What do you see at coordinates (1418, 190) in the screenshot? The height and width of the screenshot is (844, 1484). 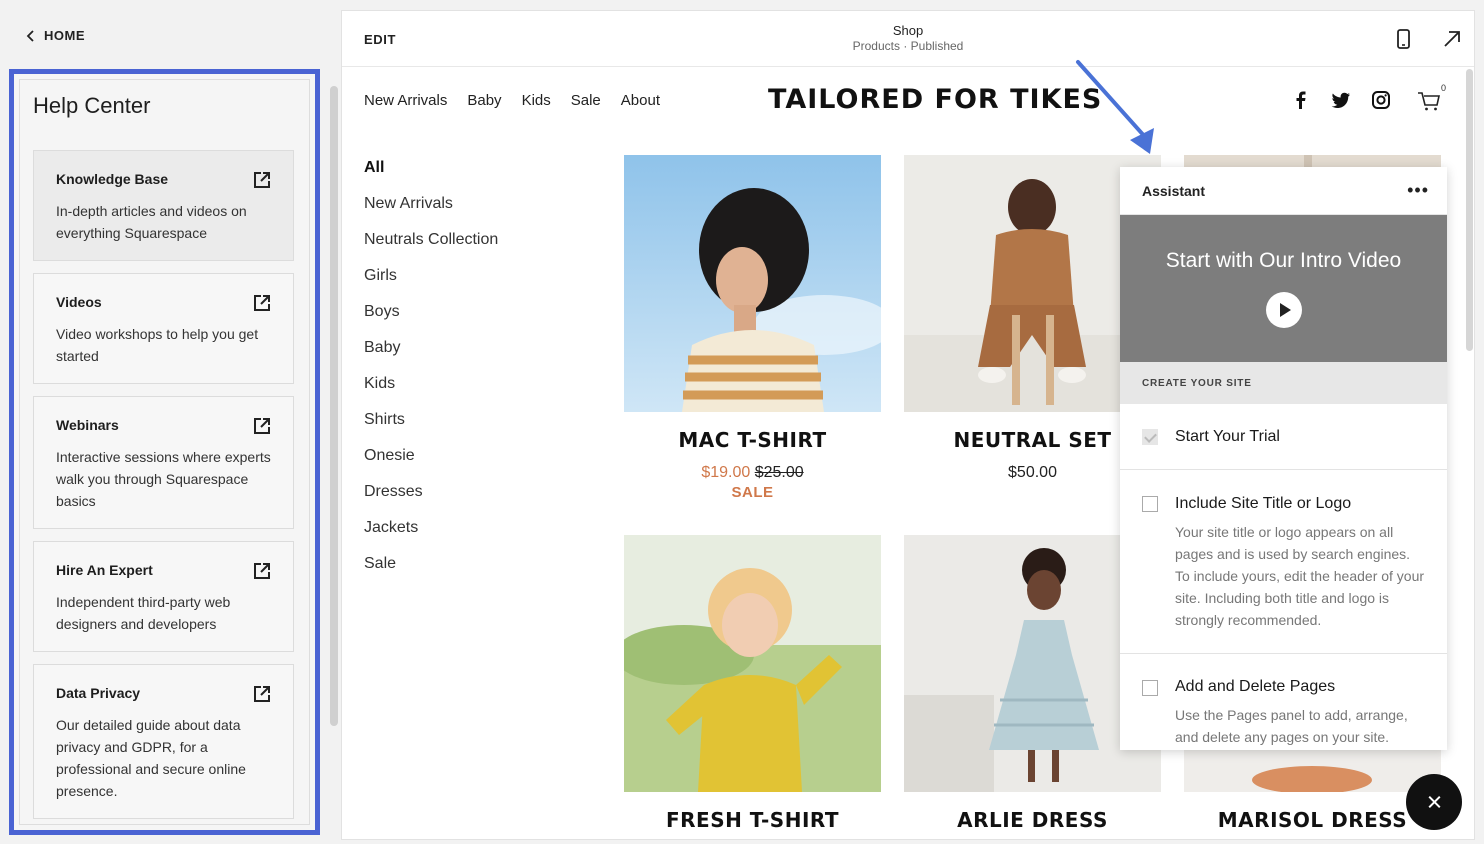 I see `more-options-icon: •••` at bounding box center [1418, 190].